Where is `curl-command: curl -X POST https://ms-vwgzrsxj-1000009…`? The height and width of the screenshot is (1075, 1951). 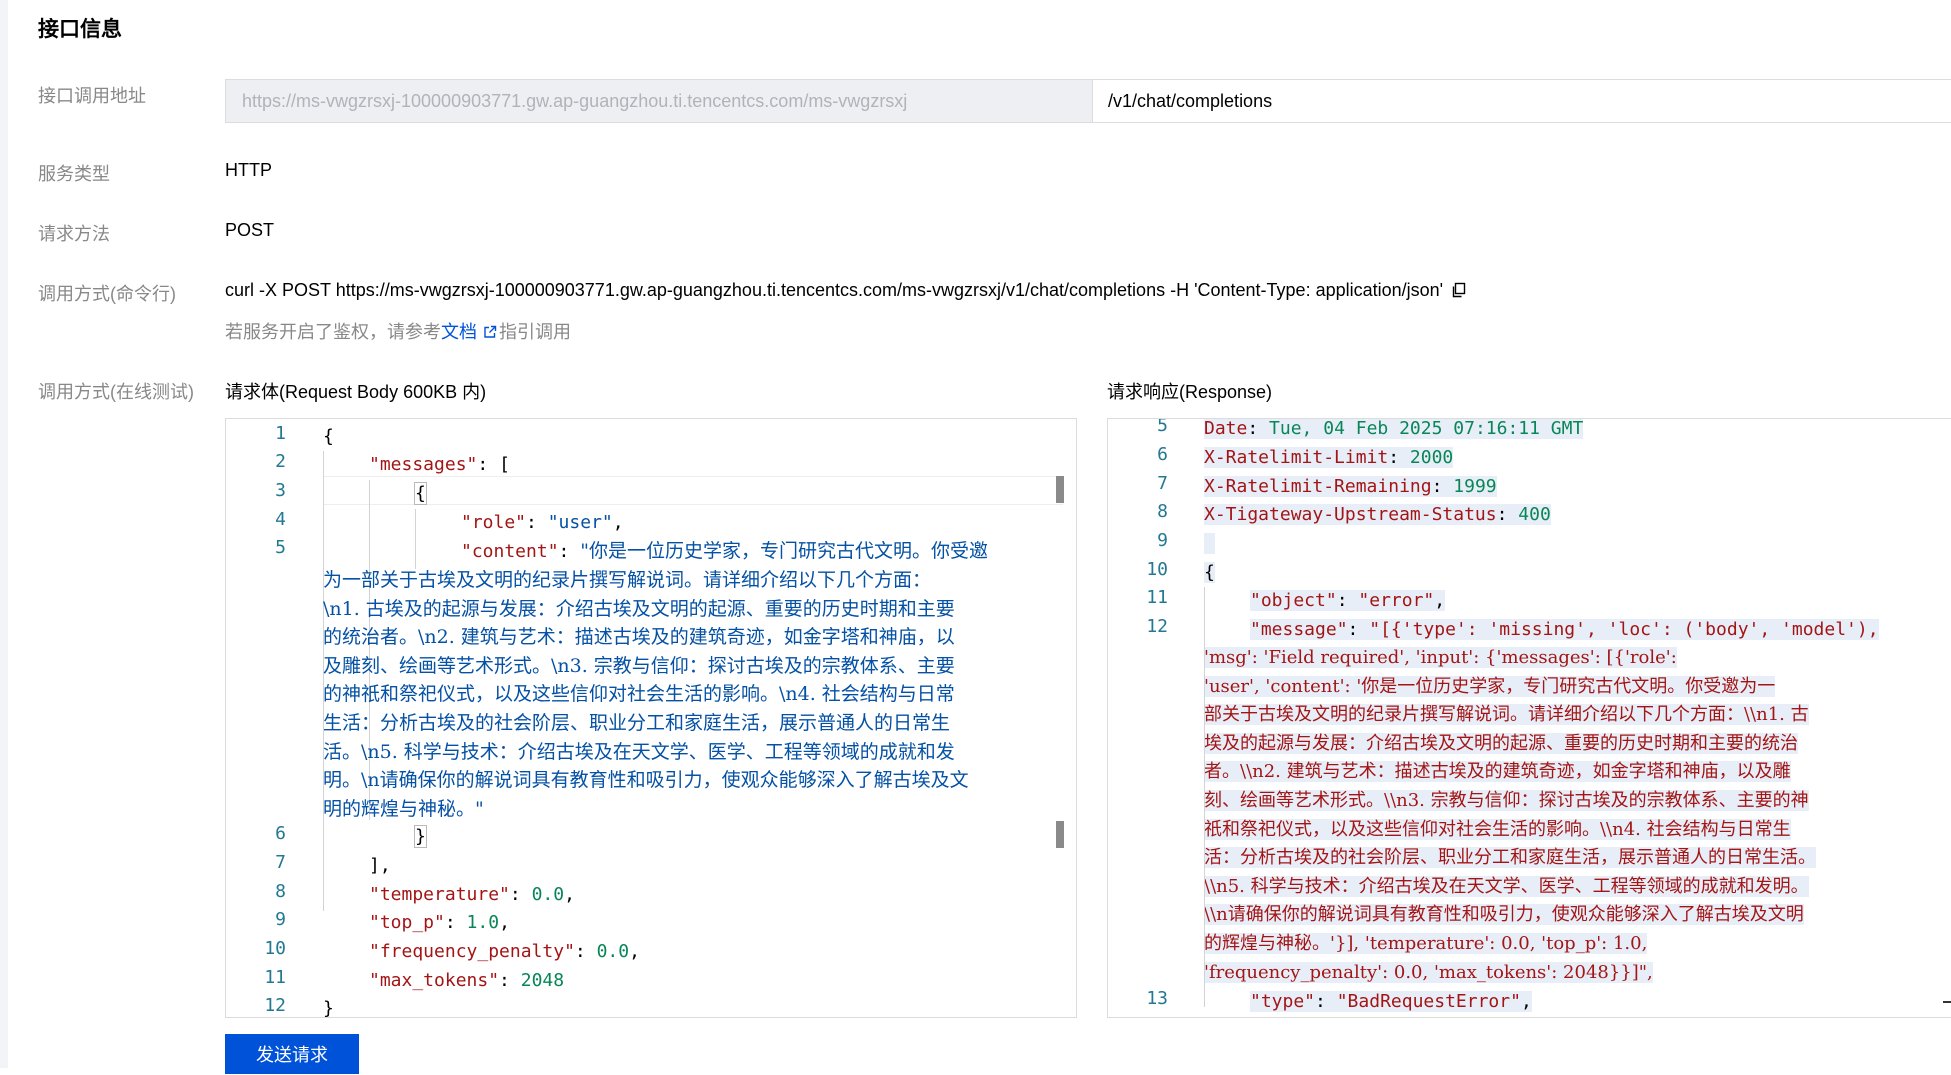 curl-command: curl -X POST https://ms-vwgzrsxj-1000009… is located at coordinates (834, 290).